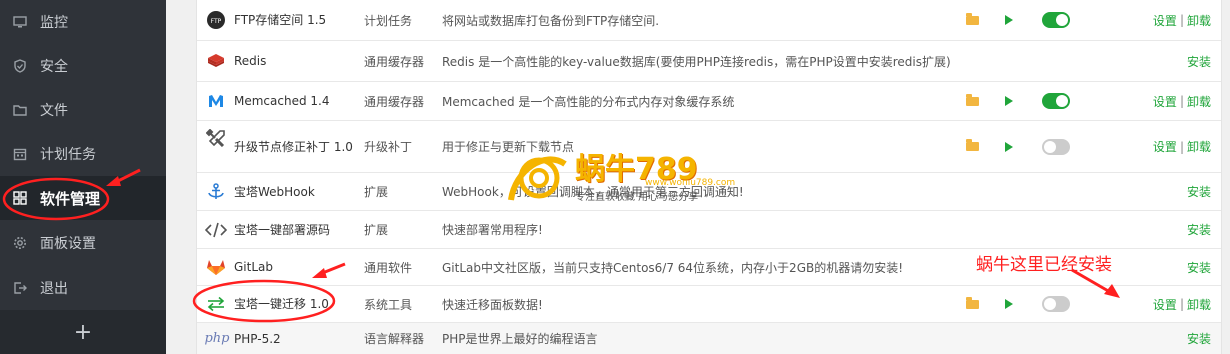 This screenshot has width=1230, height=354. Describe the element at coordinates (56, 199) in the screenshot. I see `highlight-ellipse-software` at that location.